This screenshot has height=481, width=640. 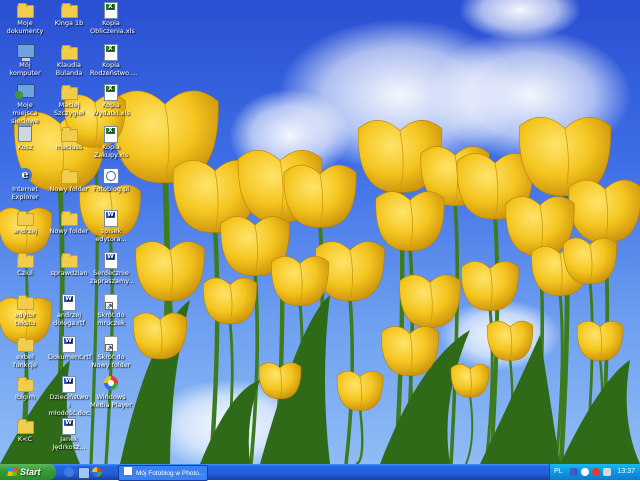 I want to click on desktop-icon: Moje miejsca sieciowe, so click(x=25, y=104).